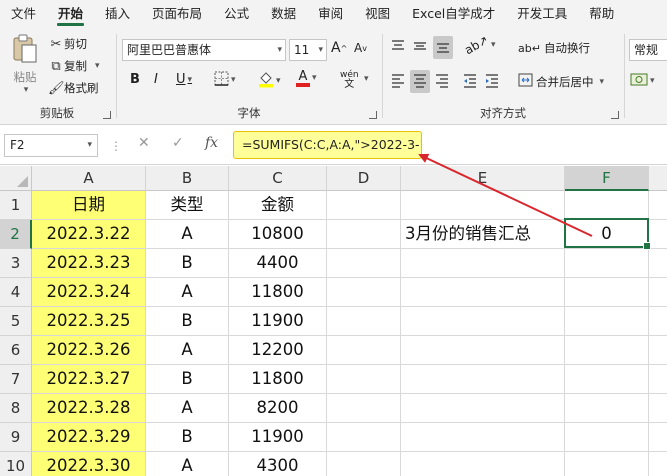 This screenshot has width=667, height=476. Describe the element at coordinates (442, 81) in the screenshot. I see `align-right-button` at that location.